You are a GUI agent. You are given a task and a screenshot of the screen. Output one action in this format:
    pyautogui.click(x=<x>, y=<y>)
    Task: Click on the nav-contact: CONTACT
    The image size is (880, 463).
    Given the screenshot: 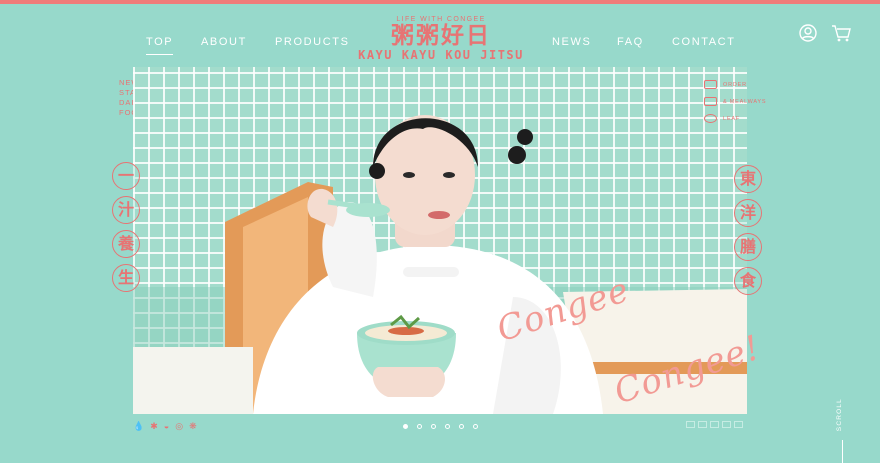 What is the action you would take?
    pyautogui.click(x=704, y=42)
    